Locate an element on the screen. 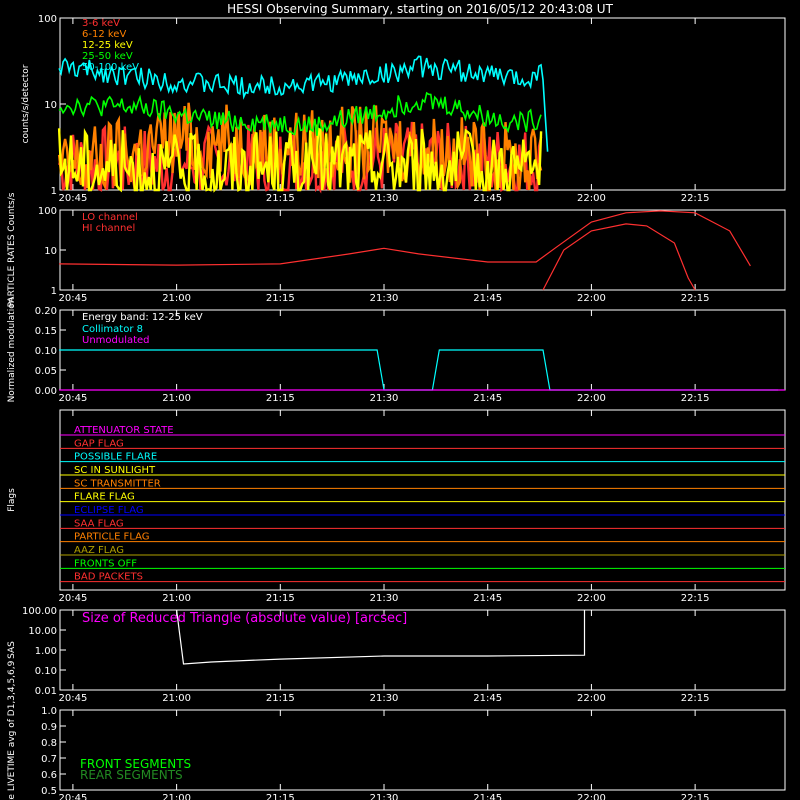  legend-entry: HI channel is located at coordinates (108, 228).